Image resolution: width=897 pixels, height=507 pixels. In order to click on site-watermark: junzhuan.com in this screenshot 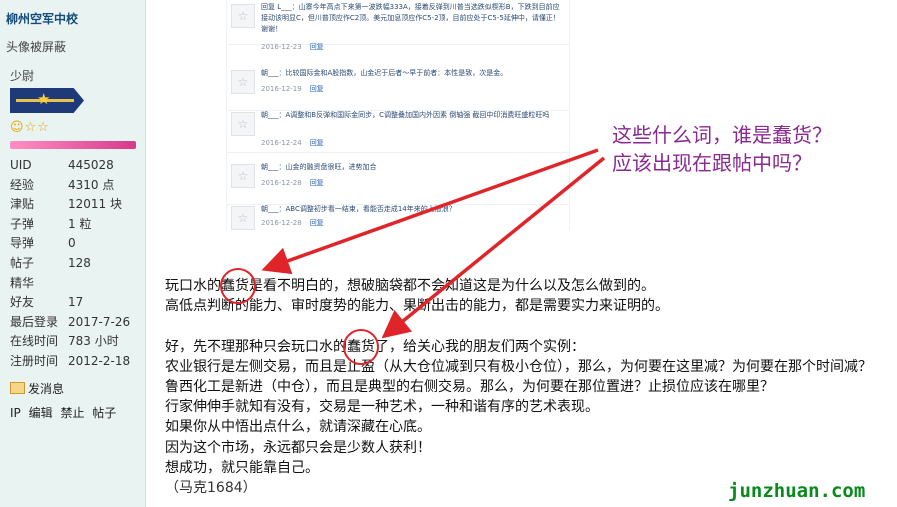, I will do `click(797, 491)`.